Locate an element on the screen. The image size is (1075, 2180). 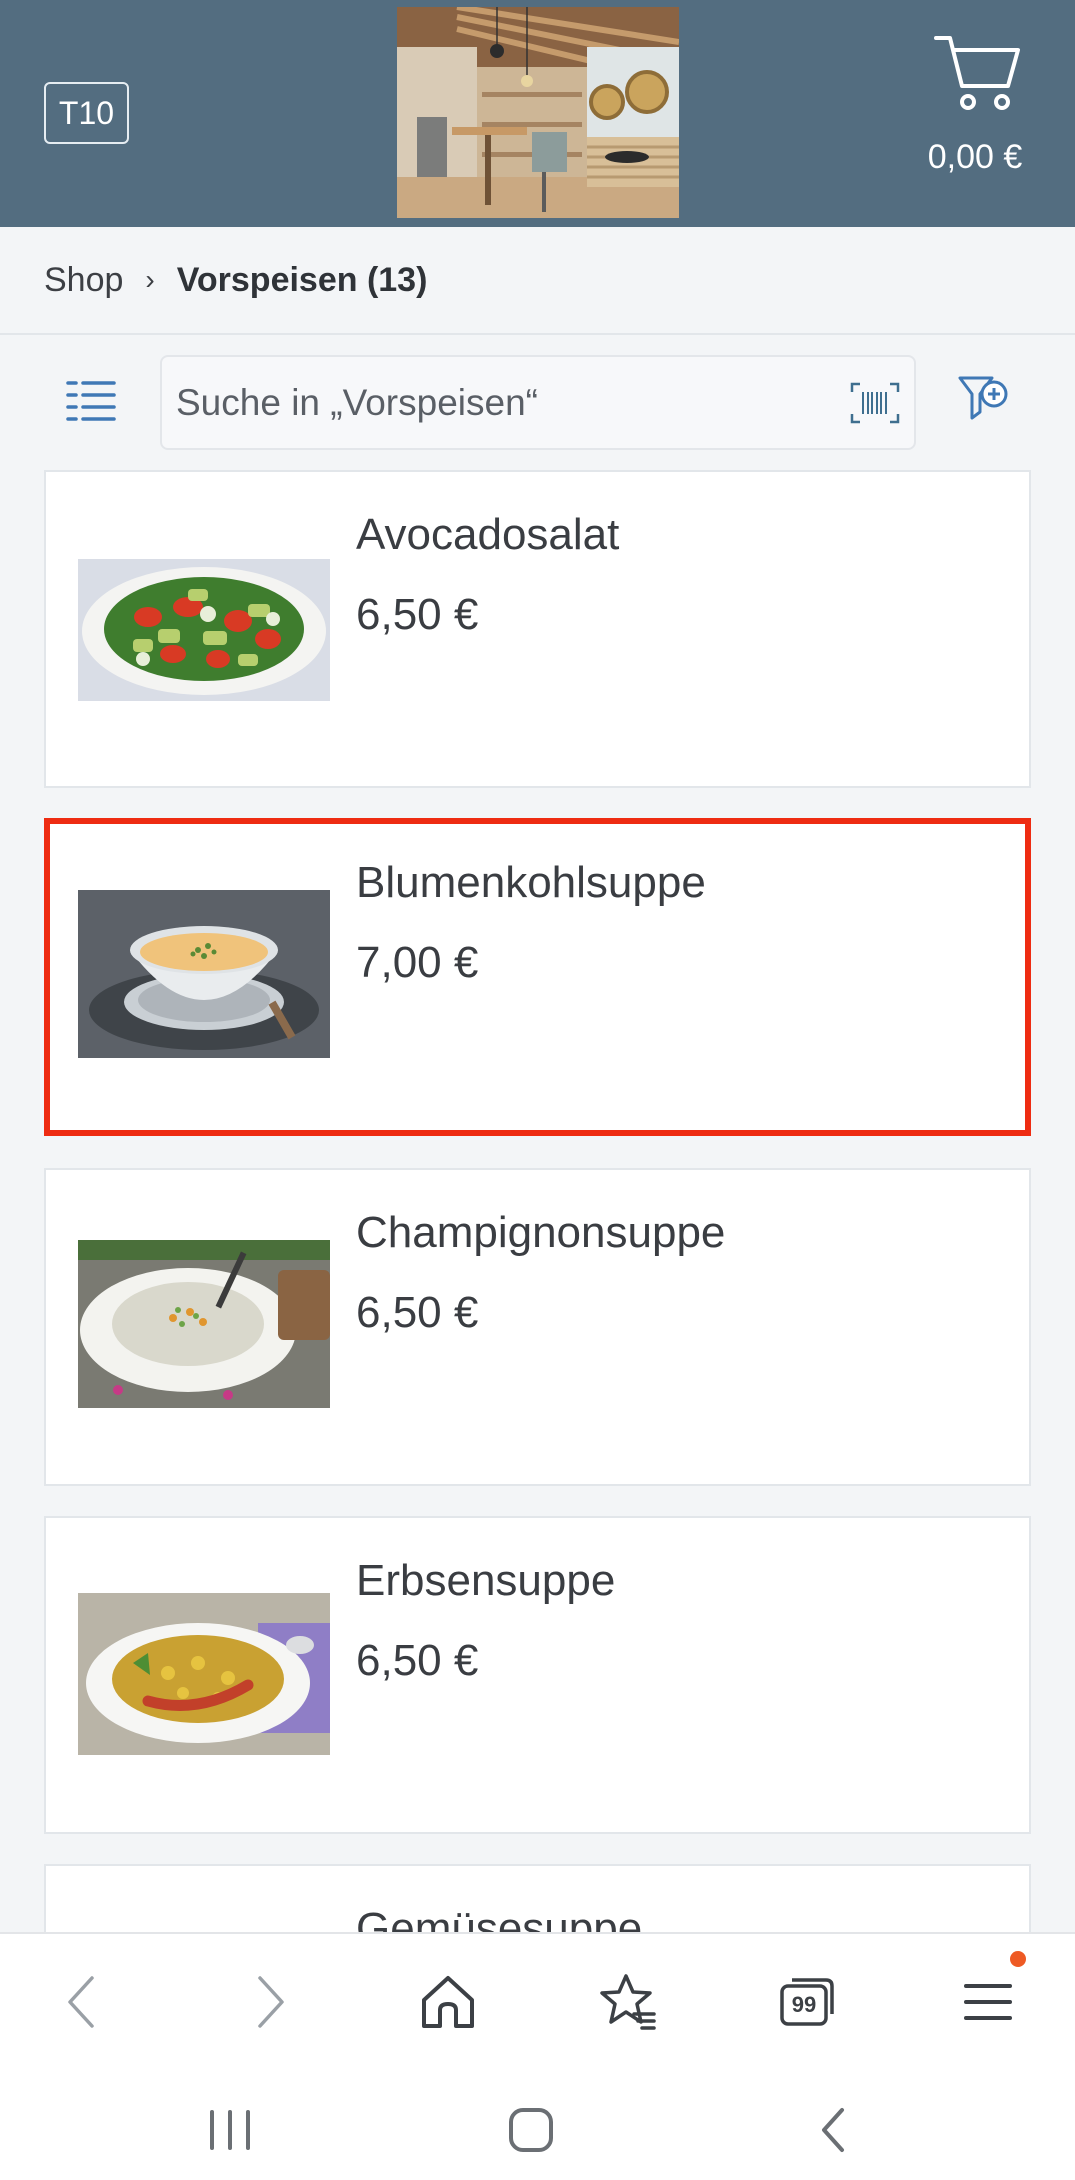
product-name: Avocadosalat is located at coordinates (488, 534).